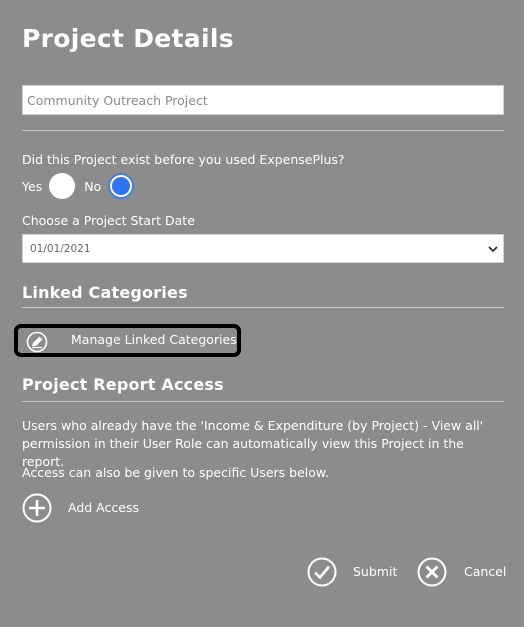  Describe the element at coordinates (108, 220) in the screenshot. I see `start-date-label: Choose a Project Start Date` at that location.